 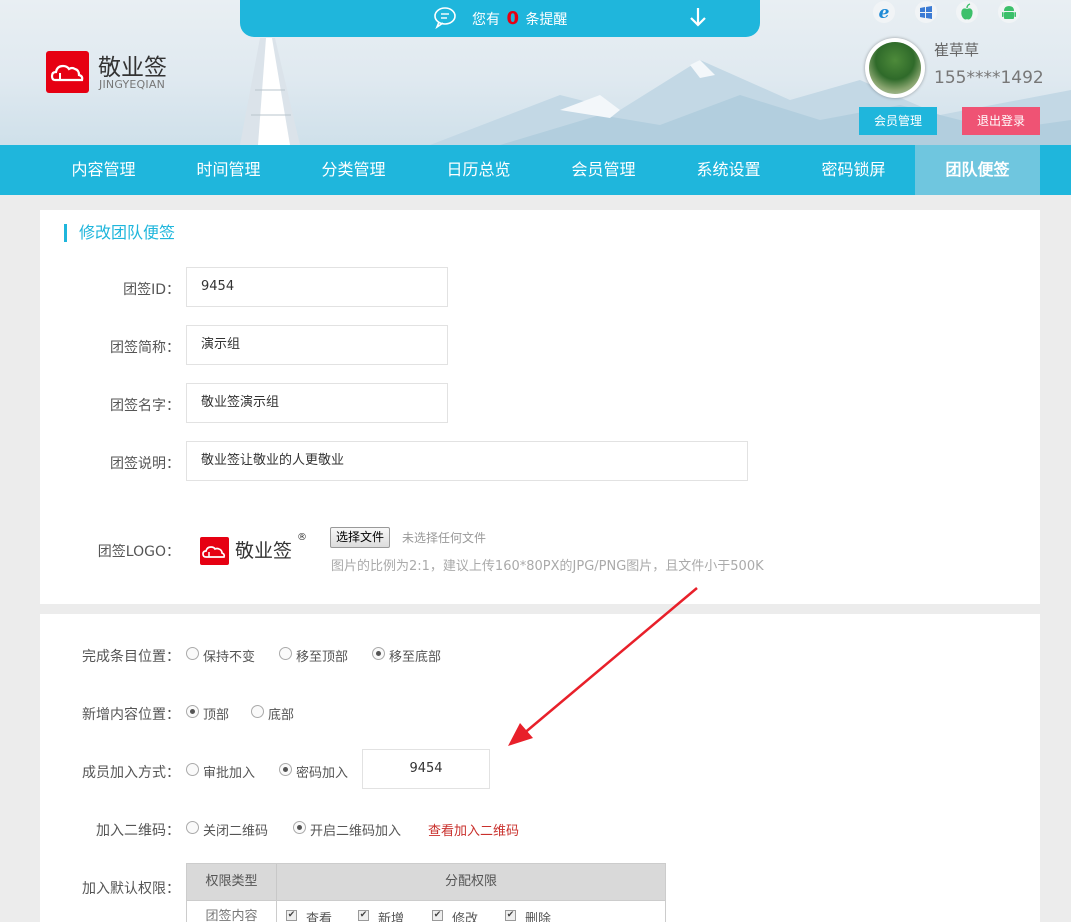 What do you see at coordinates (232, 911) in the screenshot?
I see `permission-type-cell: 团签内容` at bounding box center [232, 911].